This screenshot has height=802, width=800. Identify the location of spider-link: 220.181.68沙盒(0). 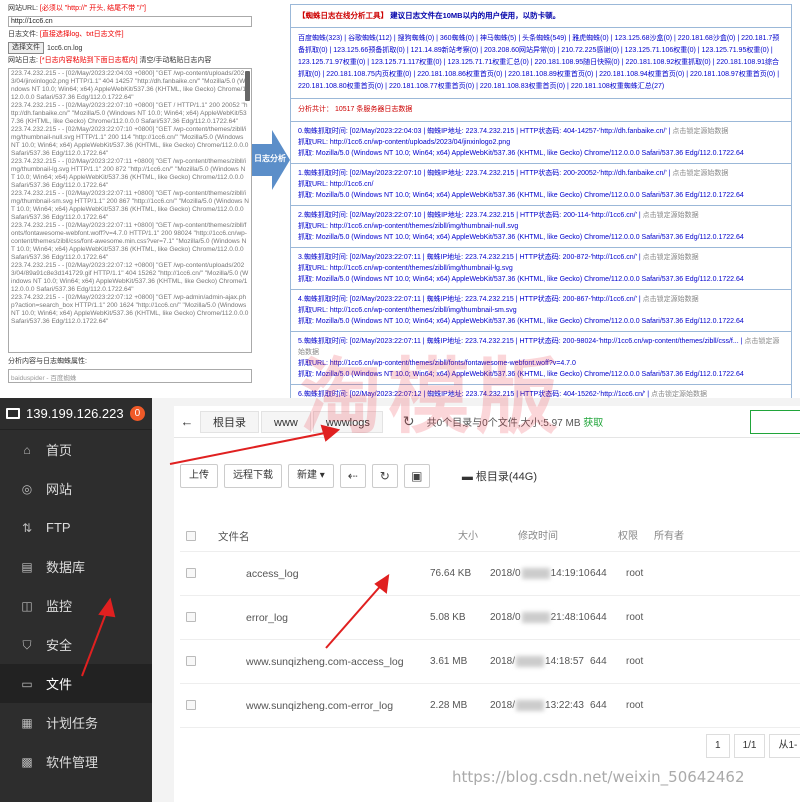
(707, 38).